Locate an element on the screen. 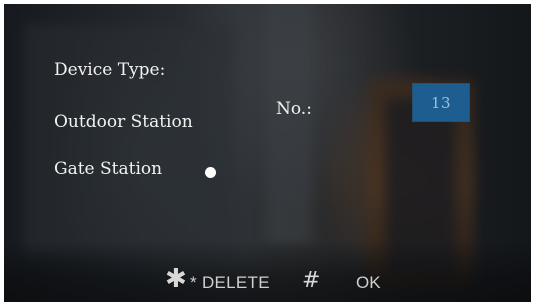 This screenshot has height=305, width=536. hash-icon: # is located at coordinates (311, 280).